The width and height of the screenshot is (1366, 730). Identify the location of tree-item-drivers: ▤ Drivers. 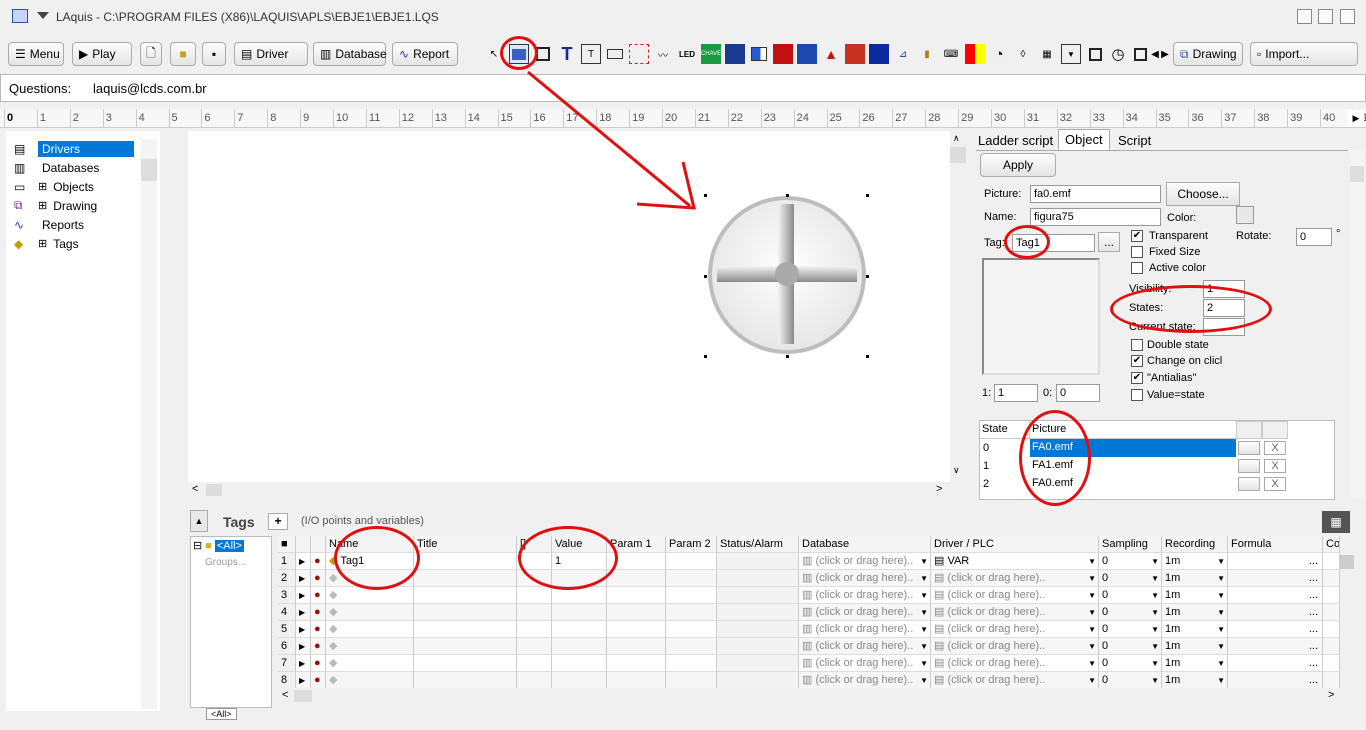
(74, 148).